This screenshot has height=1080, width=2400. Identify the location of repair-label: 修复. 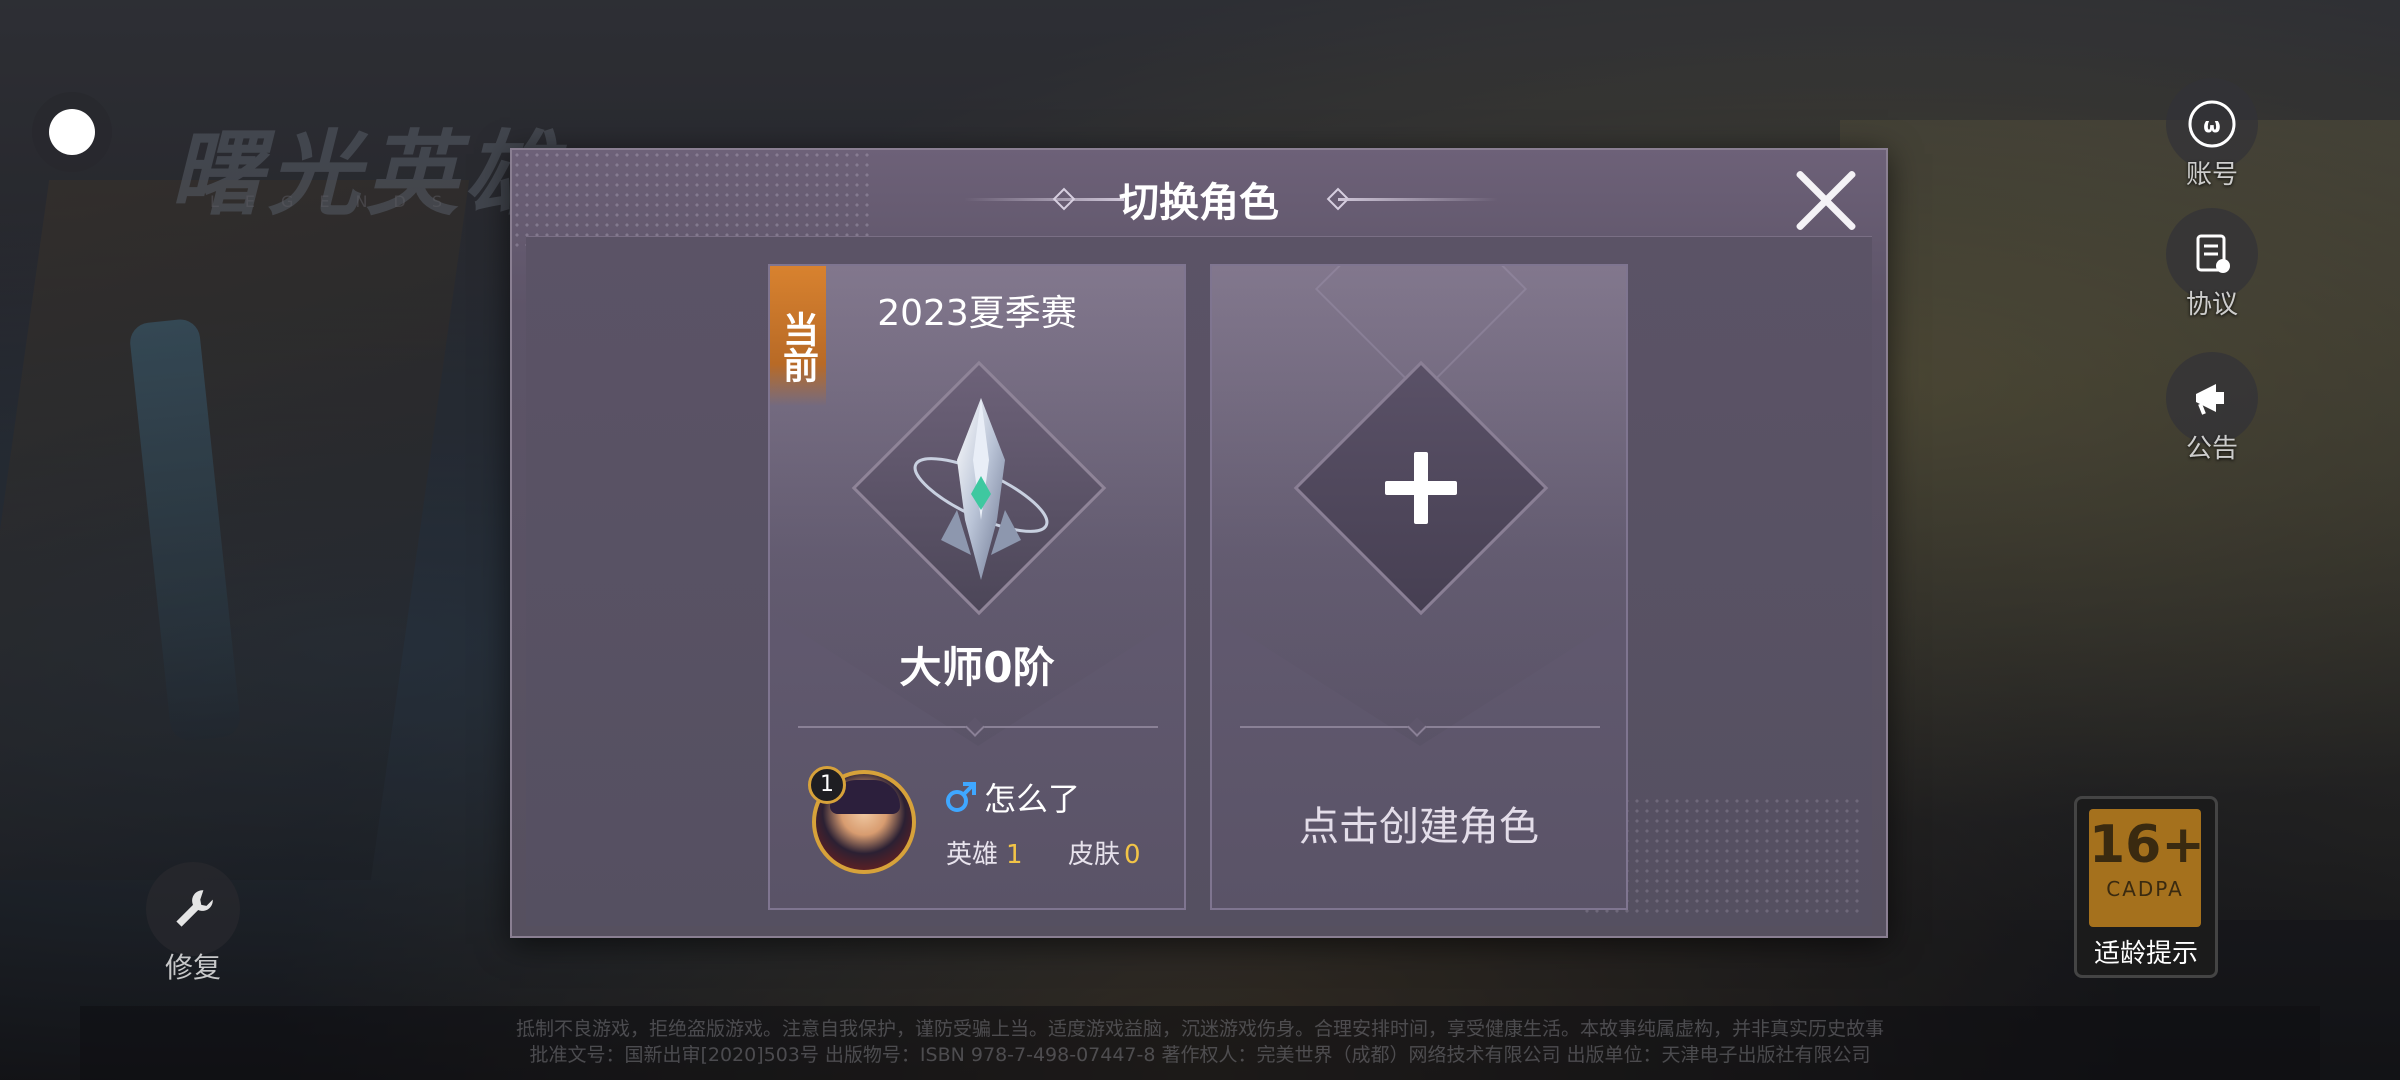
(192, 967).